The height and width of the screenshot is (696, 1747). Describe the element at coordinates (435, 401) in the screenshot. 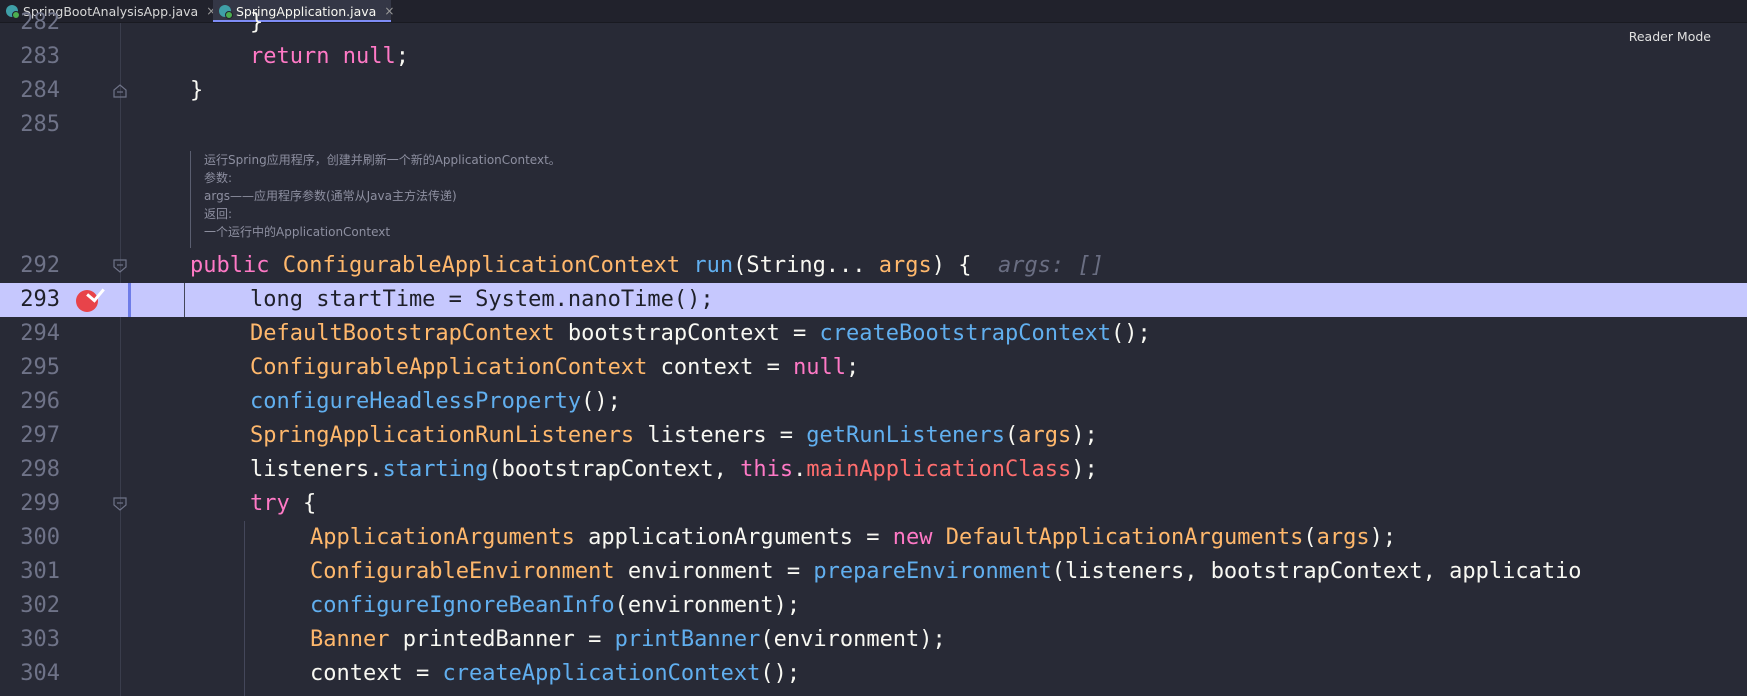

I see `code-text: configureHeadlessProperty();` at that location.